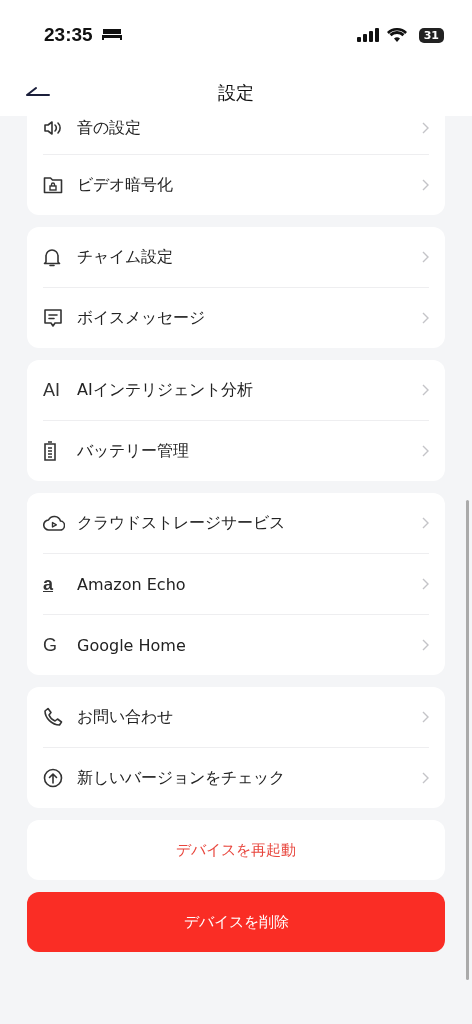 This screenshot has width=472, height=1024. What do you see at coordinates (236, 93) in the screenshot?
I see `page-title: 設定` at bounding box center [236, 93].